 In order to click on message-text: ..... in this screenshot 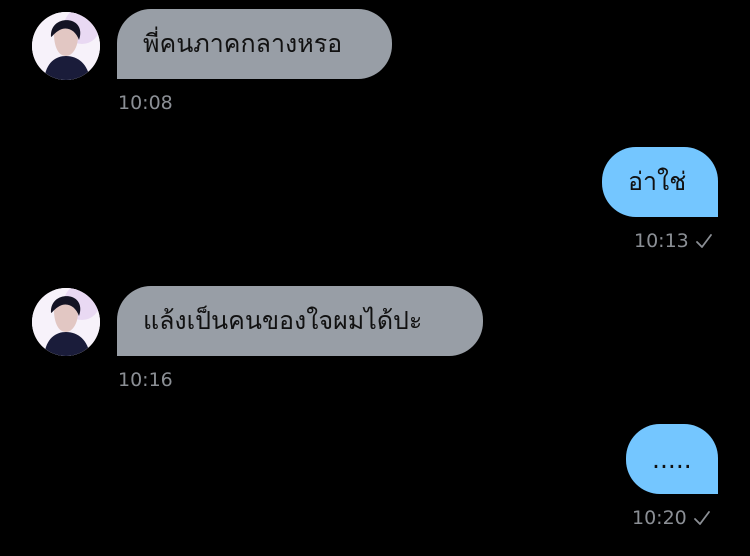, I will do `click(672, 459)`.